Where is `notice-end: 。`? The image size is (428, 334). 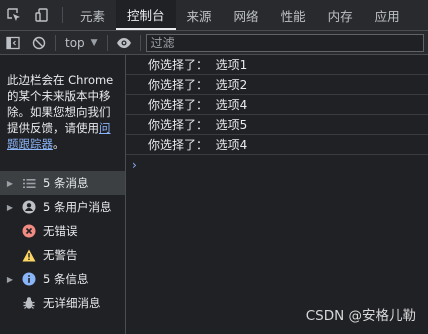 notice-end: 。 is located at coordinates (59, 144).